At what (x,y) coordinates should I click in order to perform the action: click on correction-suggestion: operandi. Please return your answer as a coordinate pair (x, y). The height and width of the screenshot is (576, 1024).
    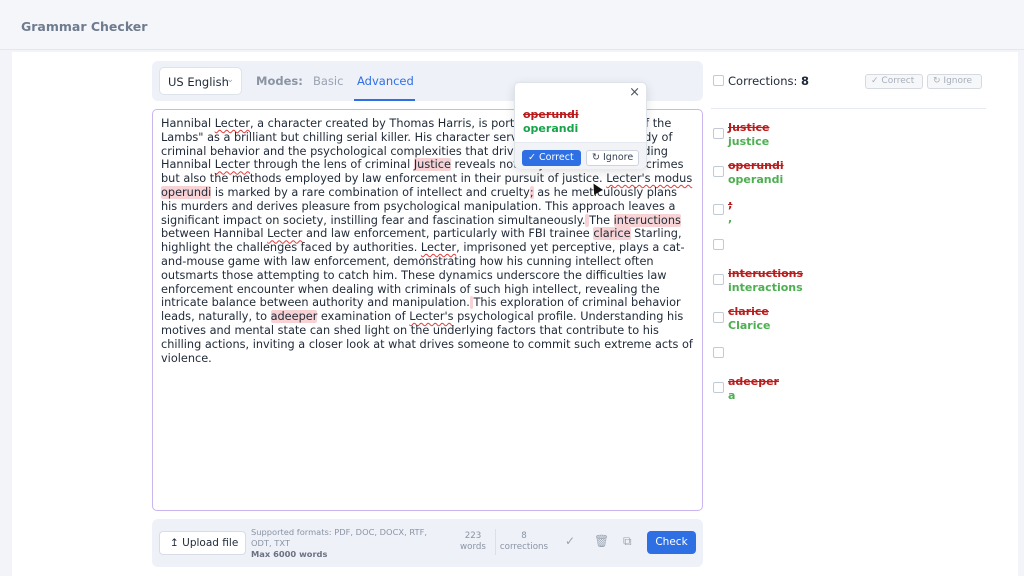
    Looking at the image, I should click on (755, 179).